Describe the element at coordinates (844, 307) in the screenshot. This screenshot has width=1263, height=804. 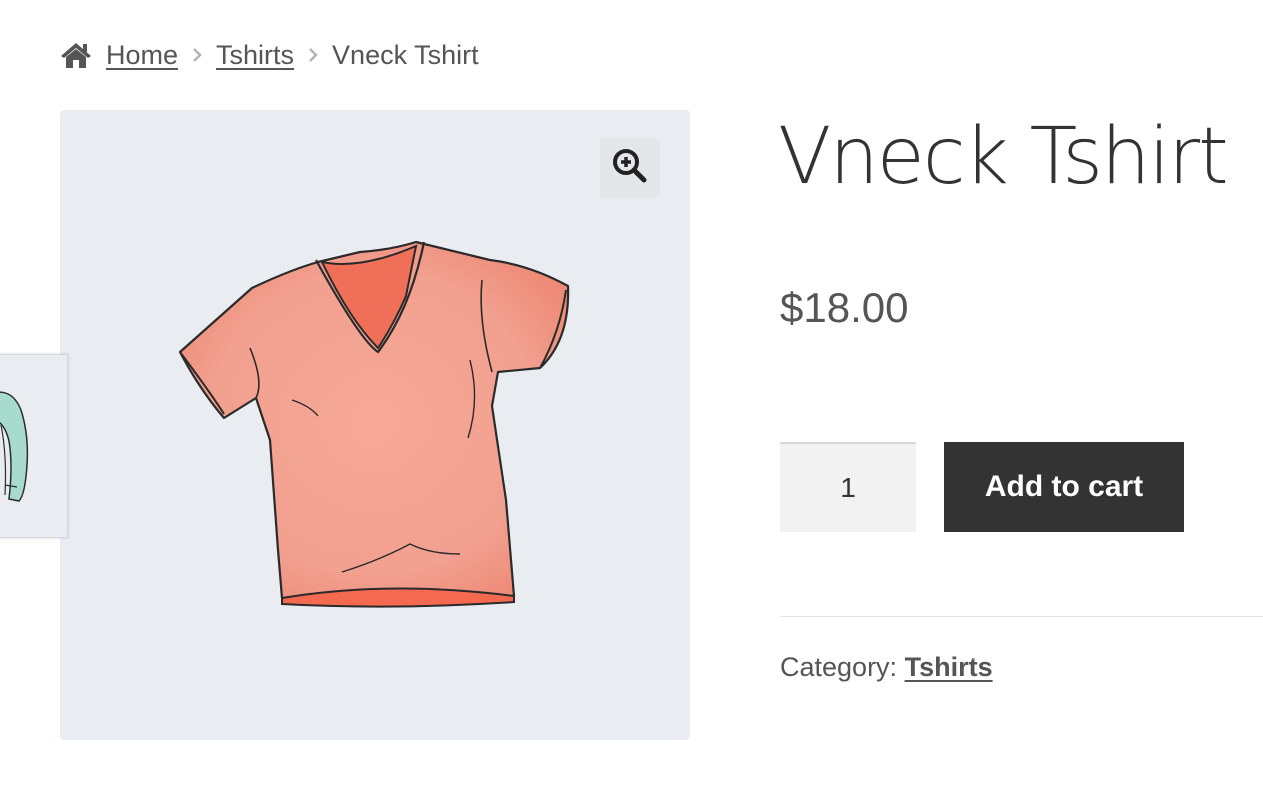
I see `product-price: $18.00` at that location.